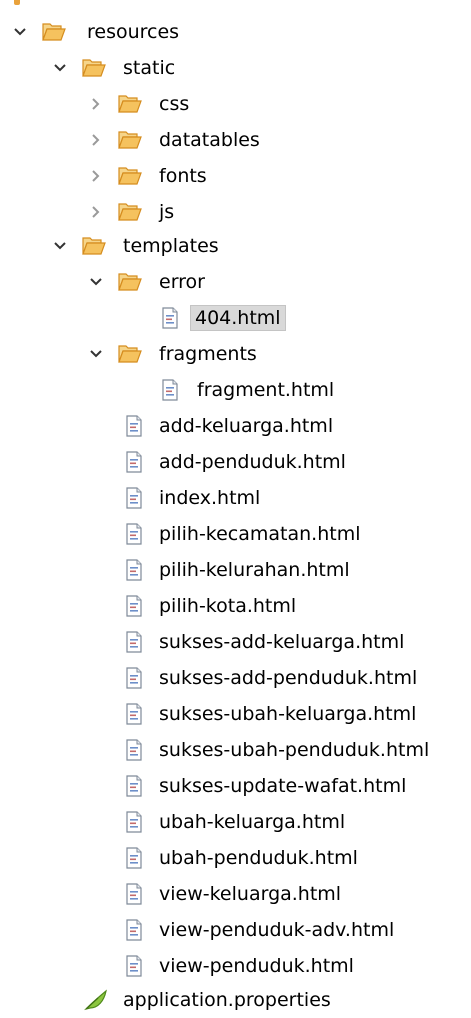 This screenshot has height=1018, width=471. I want to click on tree-item-file: sukses-update-wafat.html, so click(235, 786).